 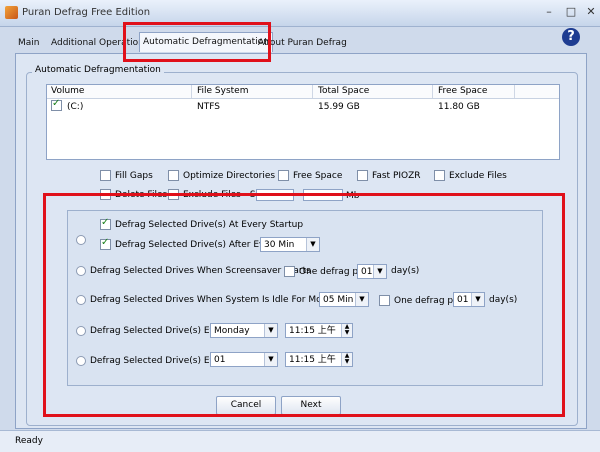 I want to click on col-file-system: File System, so click(x=222, y=91).